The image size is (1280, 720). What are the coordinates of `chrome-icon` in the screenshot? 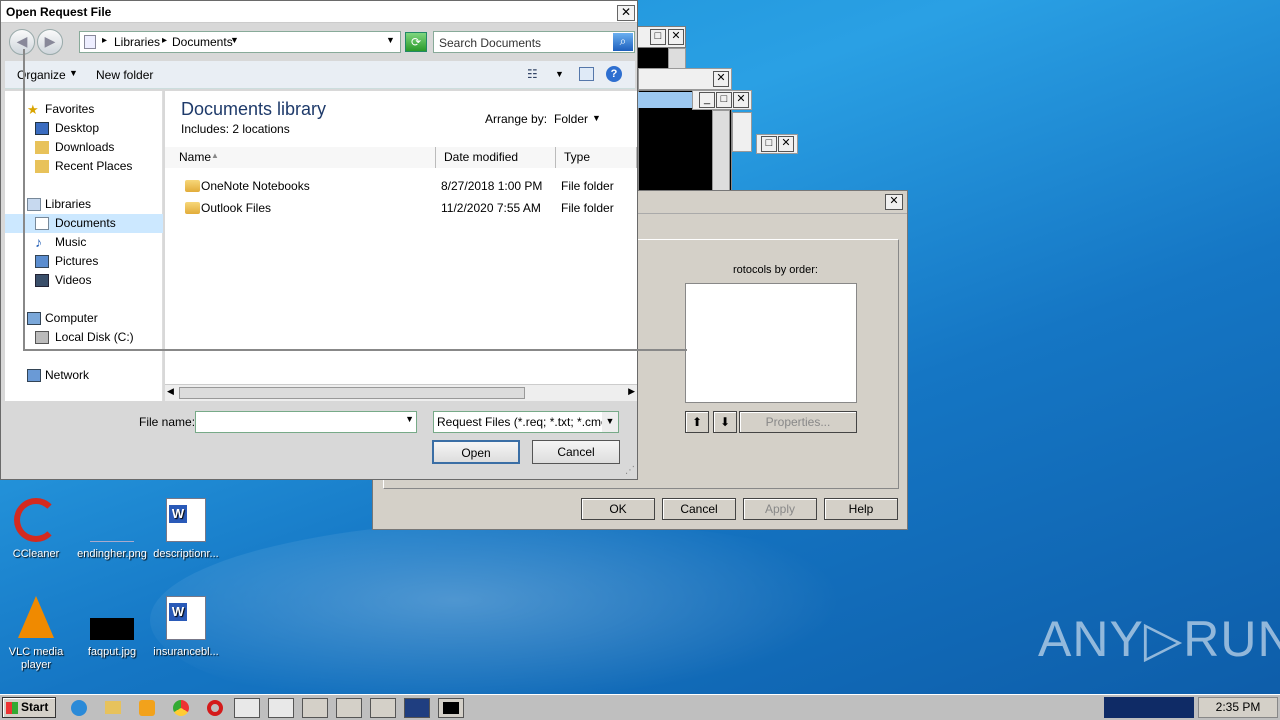 It's located at (181, 708).